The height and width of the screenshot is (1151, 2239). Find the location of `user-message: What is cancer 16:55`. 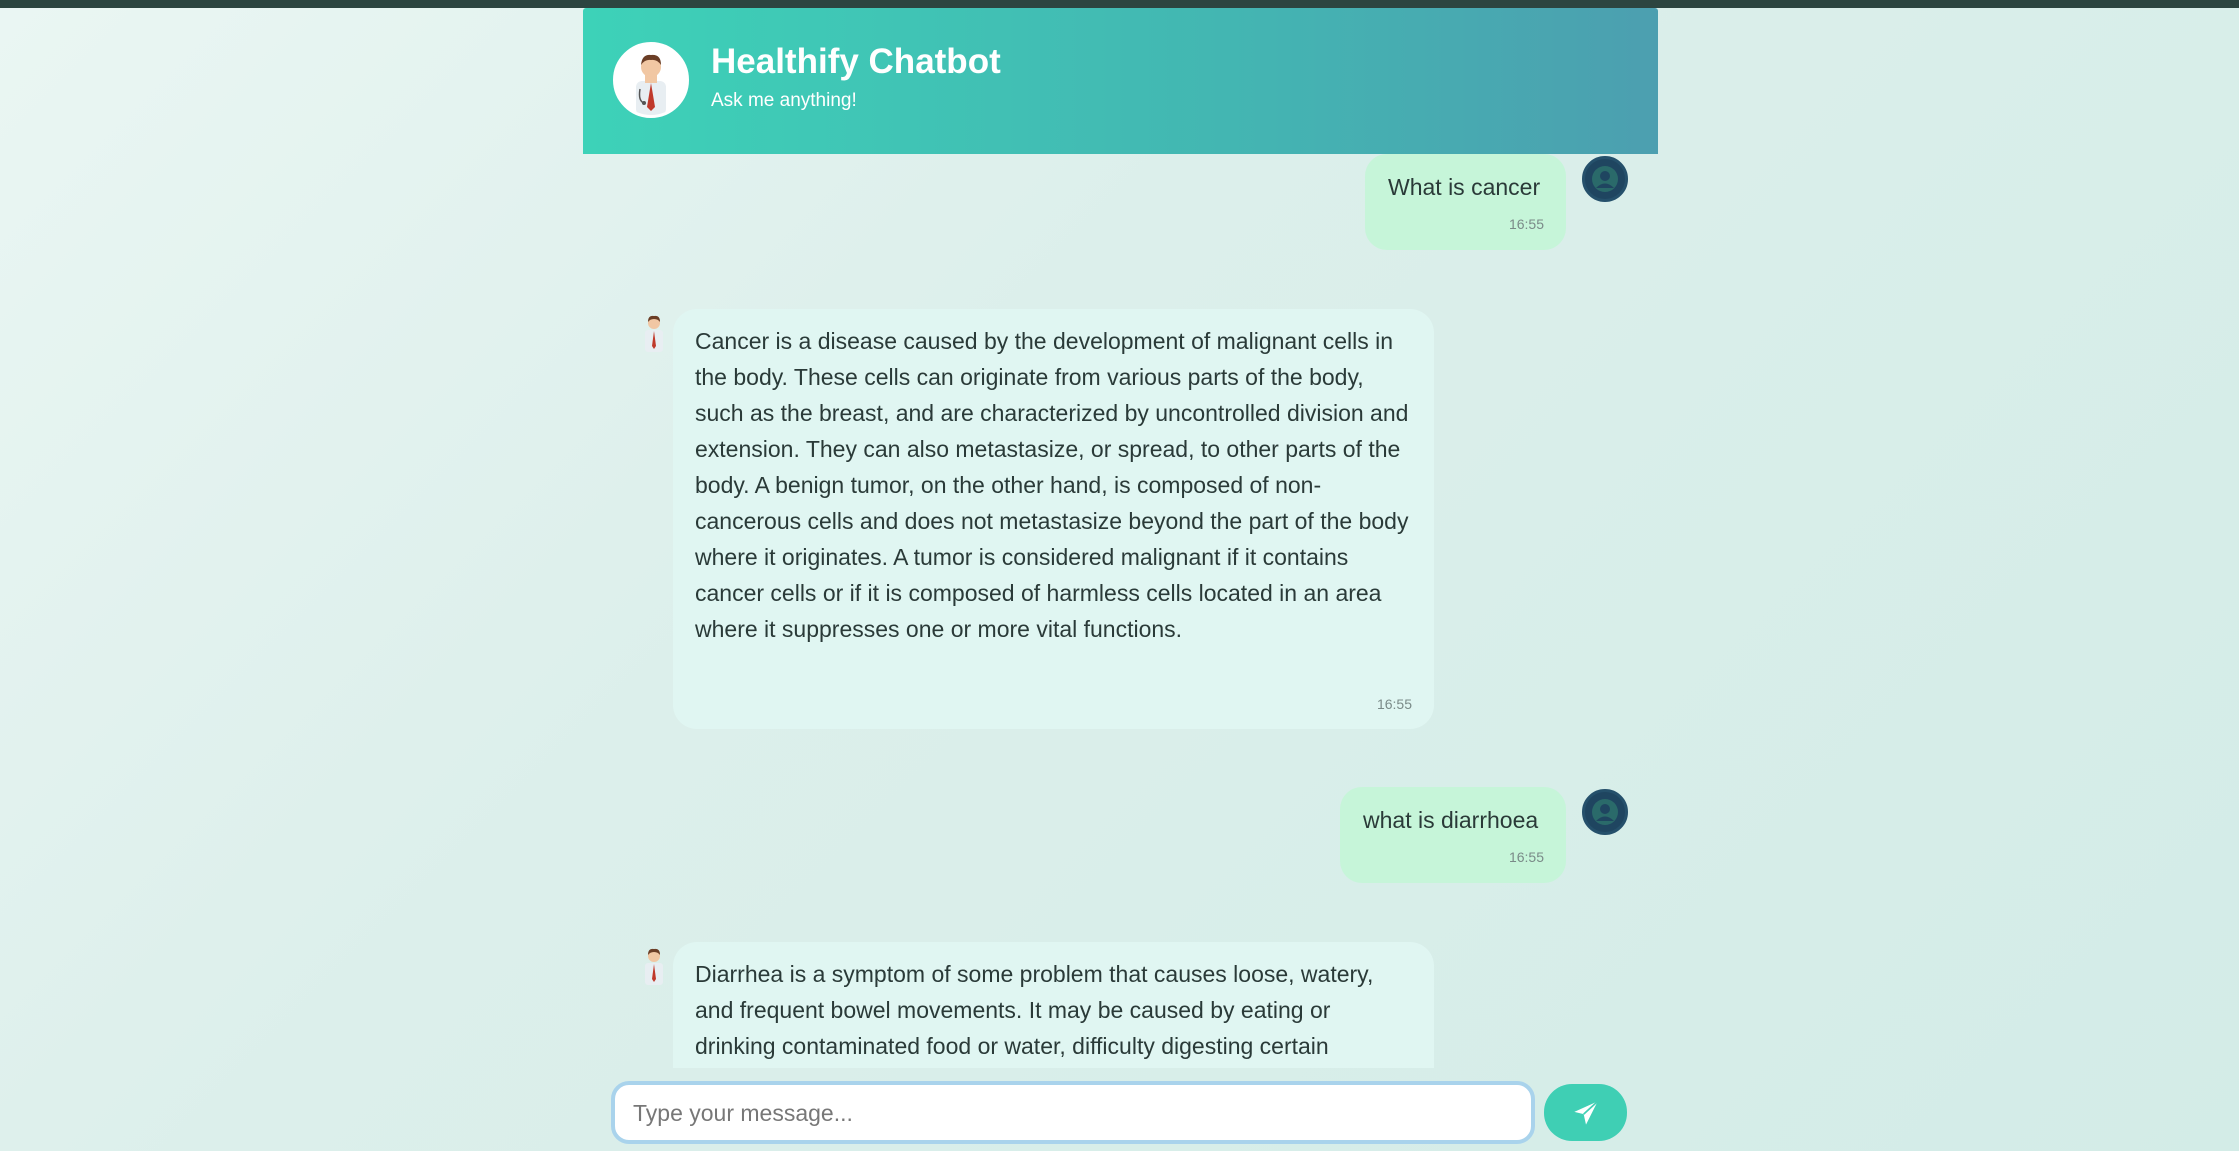

user-message: What is cancer 16:55 is located at coordinates (1465, 202).